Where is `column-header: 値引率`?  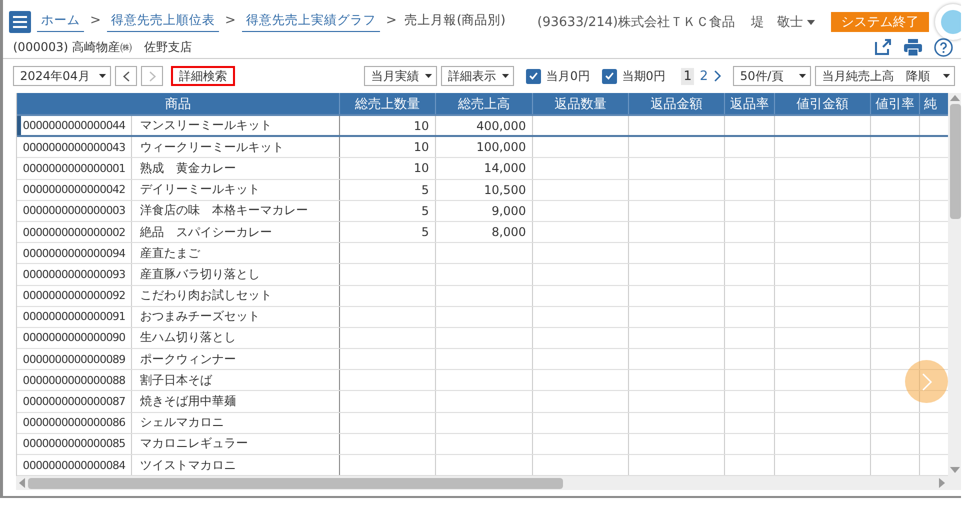
column-header: 値引率 is located at coordinates (895, 103).